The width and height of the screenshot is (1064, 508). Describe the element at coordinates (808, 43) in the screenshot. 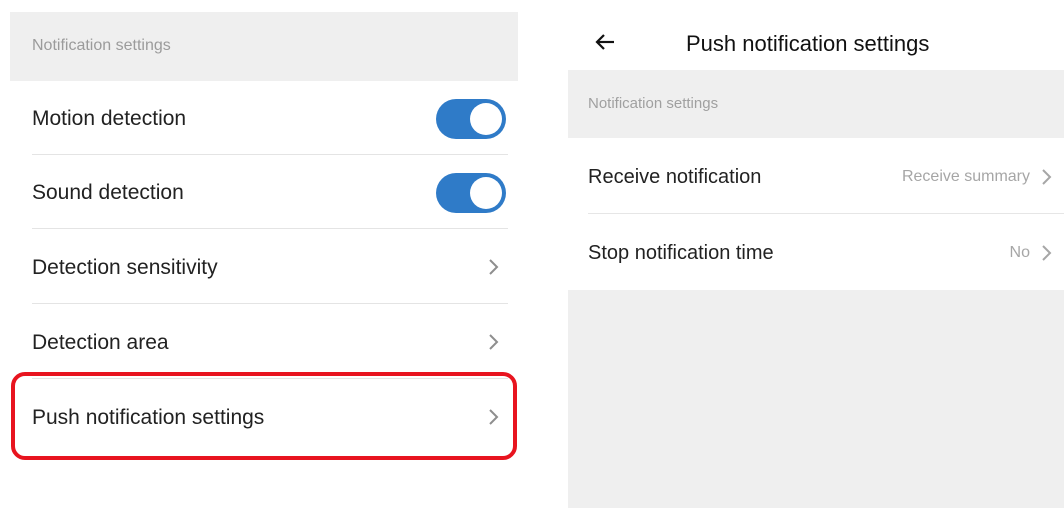

I see `page-title: Push notification settings` at that location.